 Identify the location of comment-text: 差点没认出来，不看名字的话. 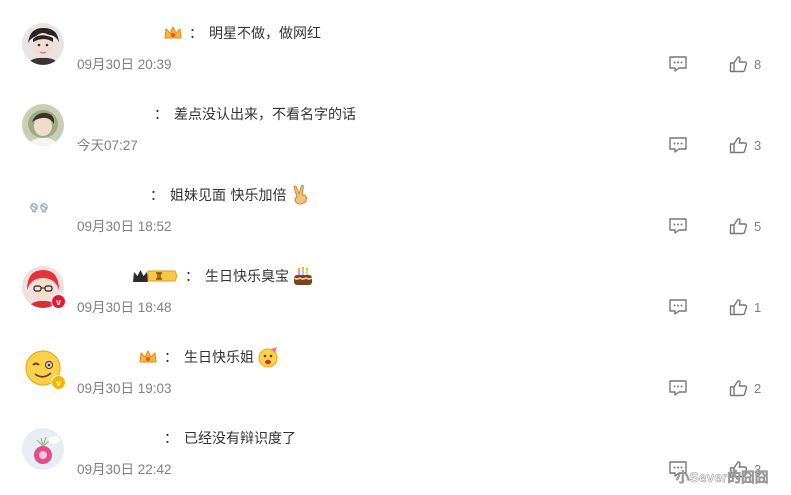
(265, 115).